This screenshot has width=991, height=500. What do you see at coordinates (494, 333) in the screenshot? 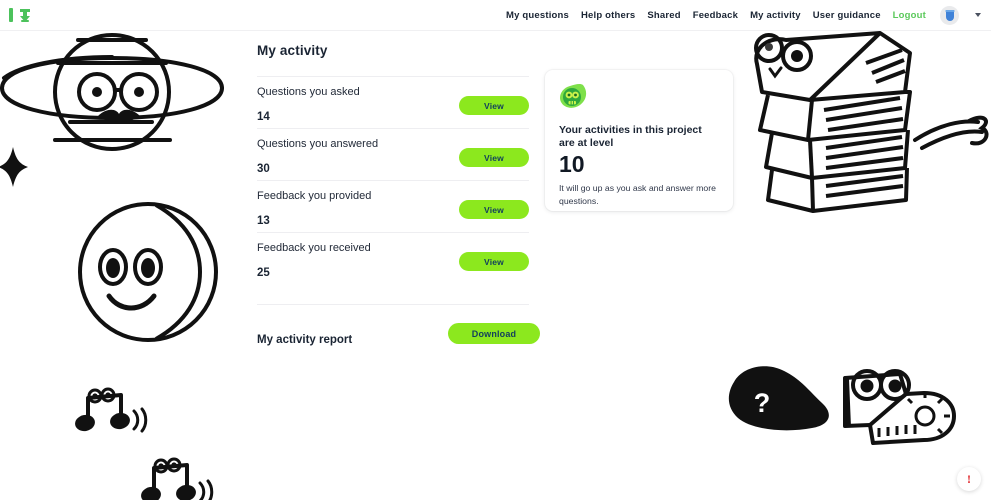
I see `download-report-button: Download` at bounding box center [494, 333].